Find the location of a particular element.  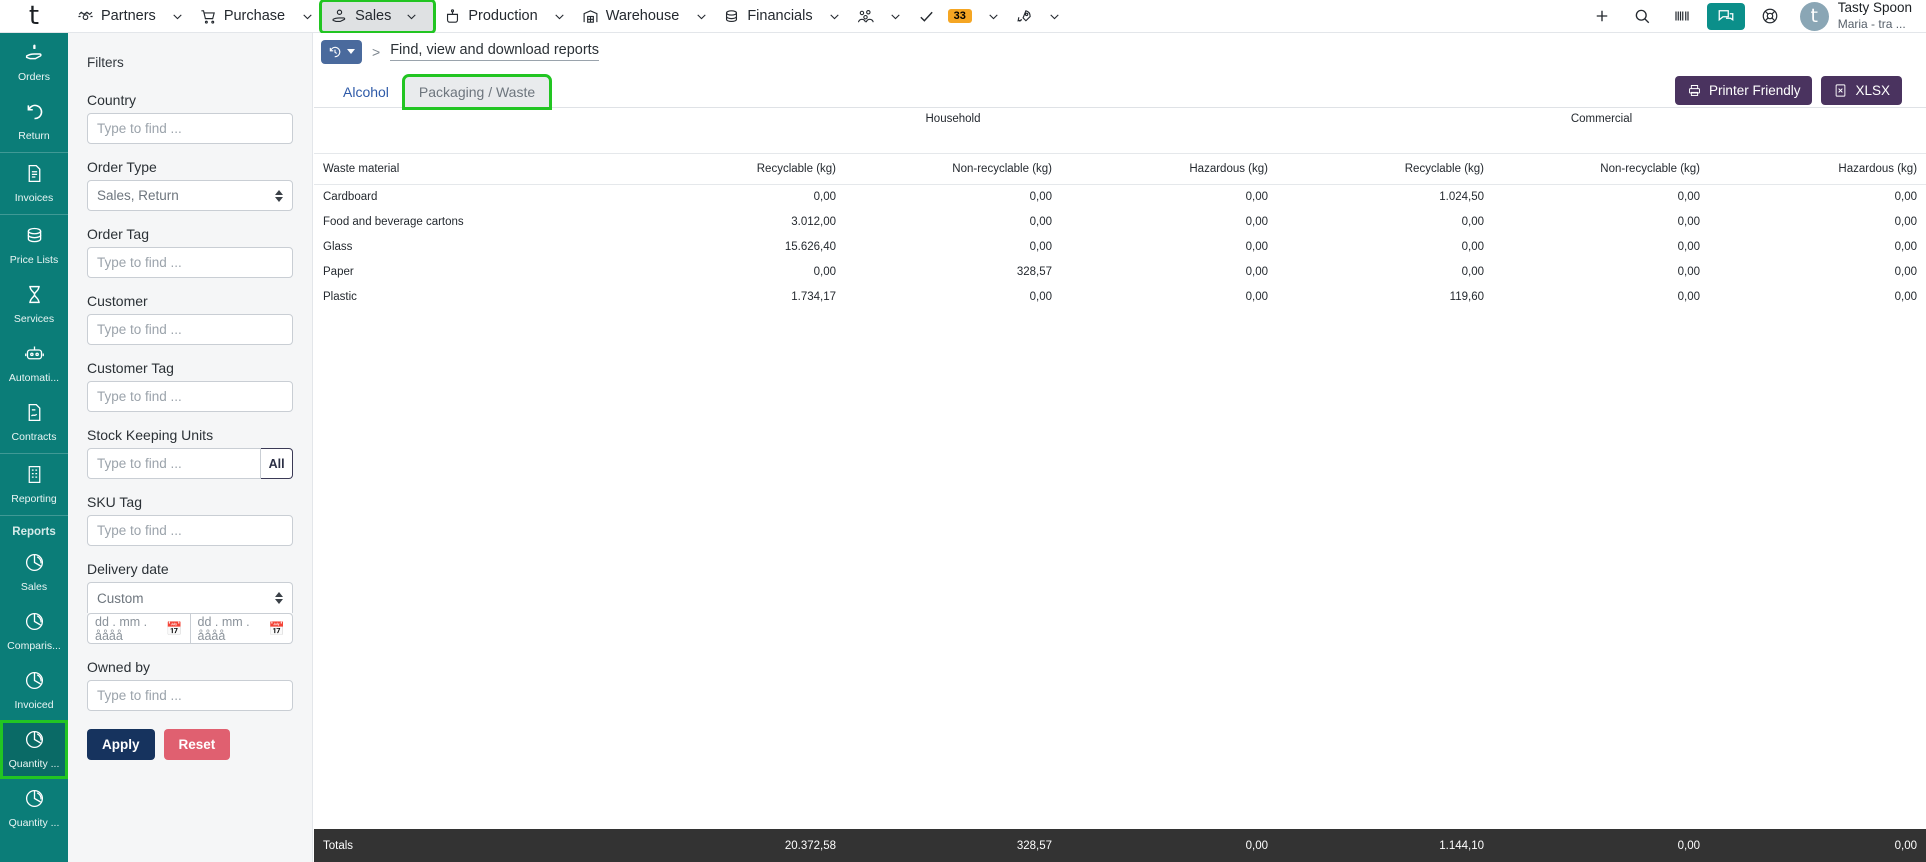

sidebar-label-services: Services is located at coordinates (34, 319).